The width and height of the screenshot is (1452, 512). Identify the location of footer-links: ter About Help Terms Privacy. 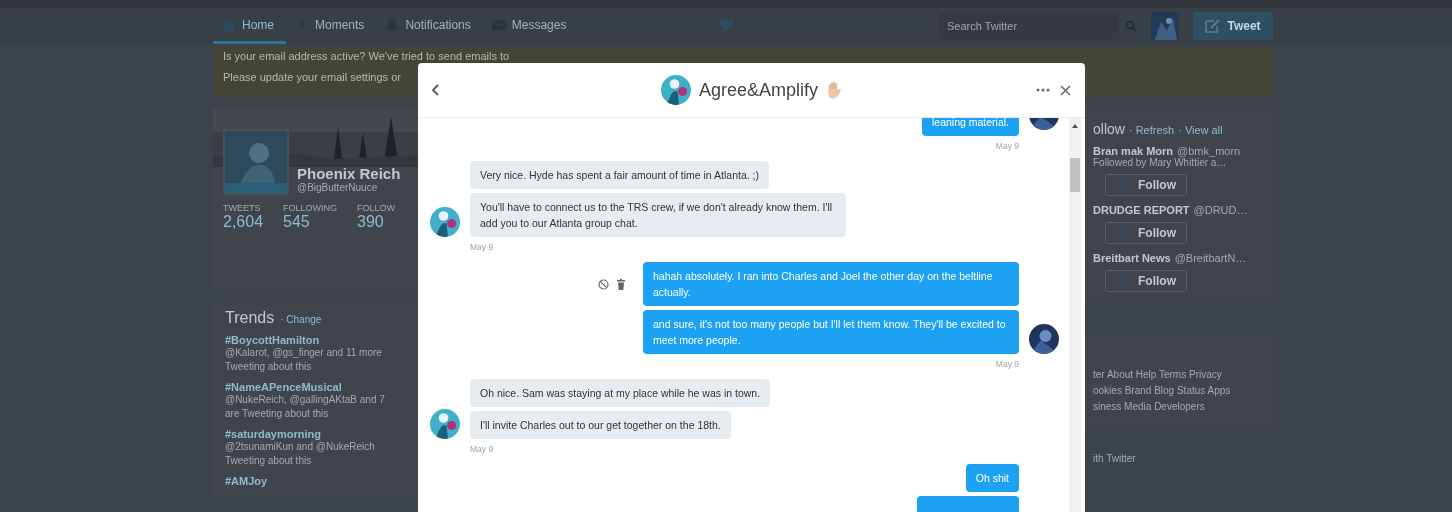
(1178, 375).